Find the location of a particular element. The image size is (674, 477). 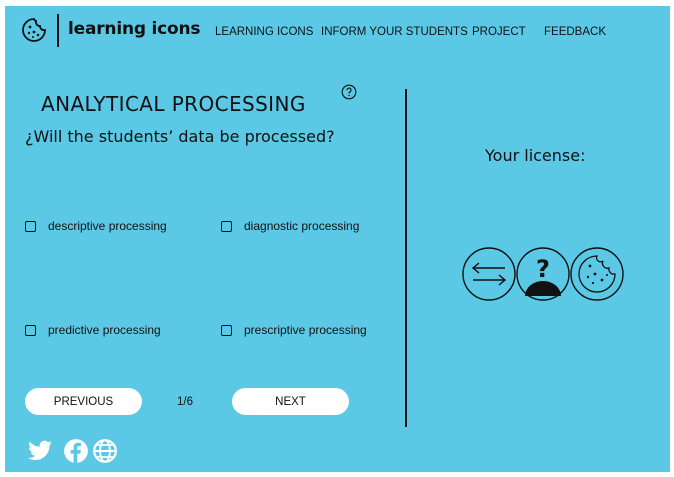

exchange-arrows-icon is located at coordinates (489, 274).